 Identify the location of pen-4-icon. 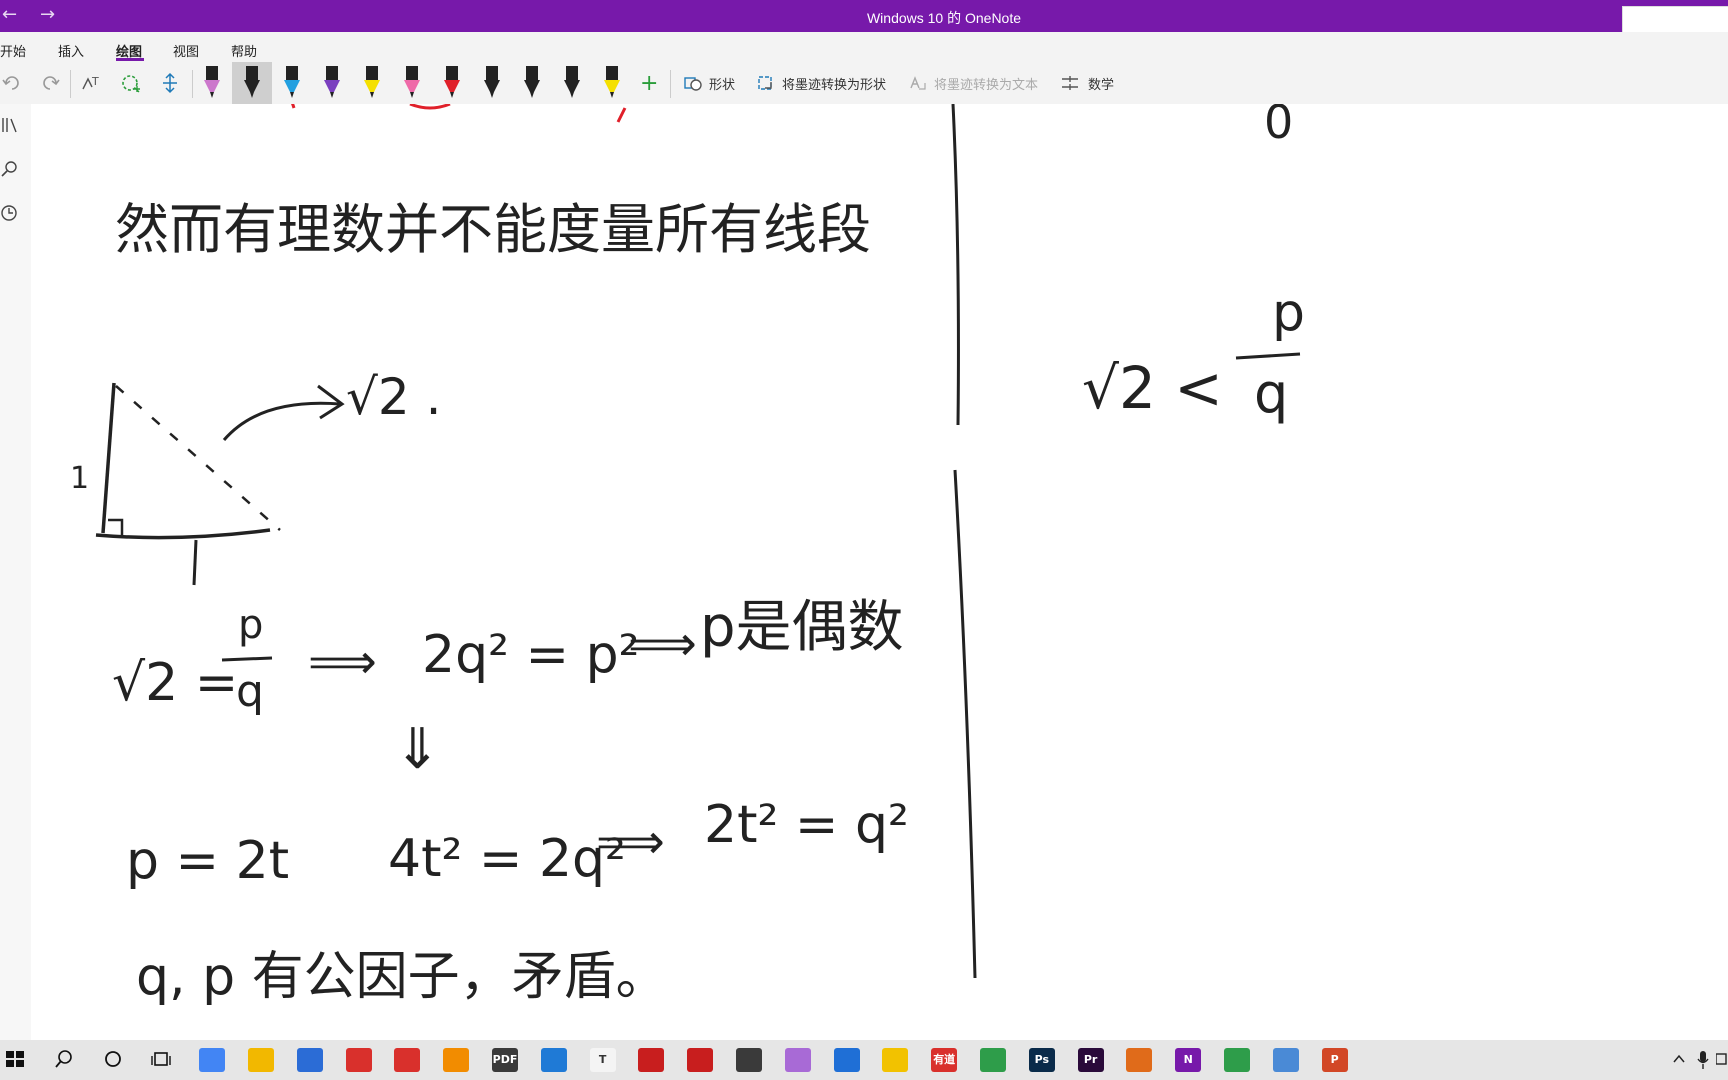
(331, 83).